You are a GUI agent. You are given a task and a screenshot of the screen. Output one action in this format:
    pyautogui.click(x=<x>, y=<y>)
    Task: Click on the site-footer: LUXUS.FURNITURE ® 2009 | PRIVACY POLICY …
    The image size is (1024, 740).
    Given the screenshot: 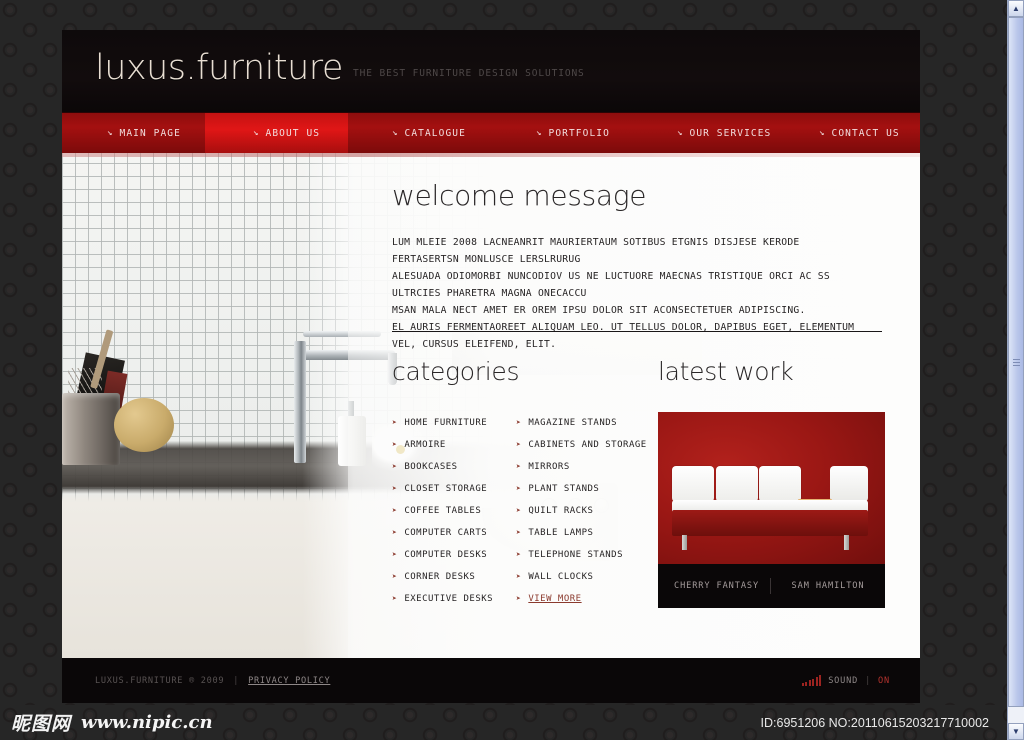 What is the action you would take?
    pyautogui.click(x=491, y=680)
    